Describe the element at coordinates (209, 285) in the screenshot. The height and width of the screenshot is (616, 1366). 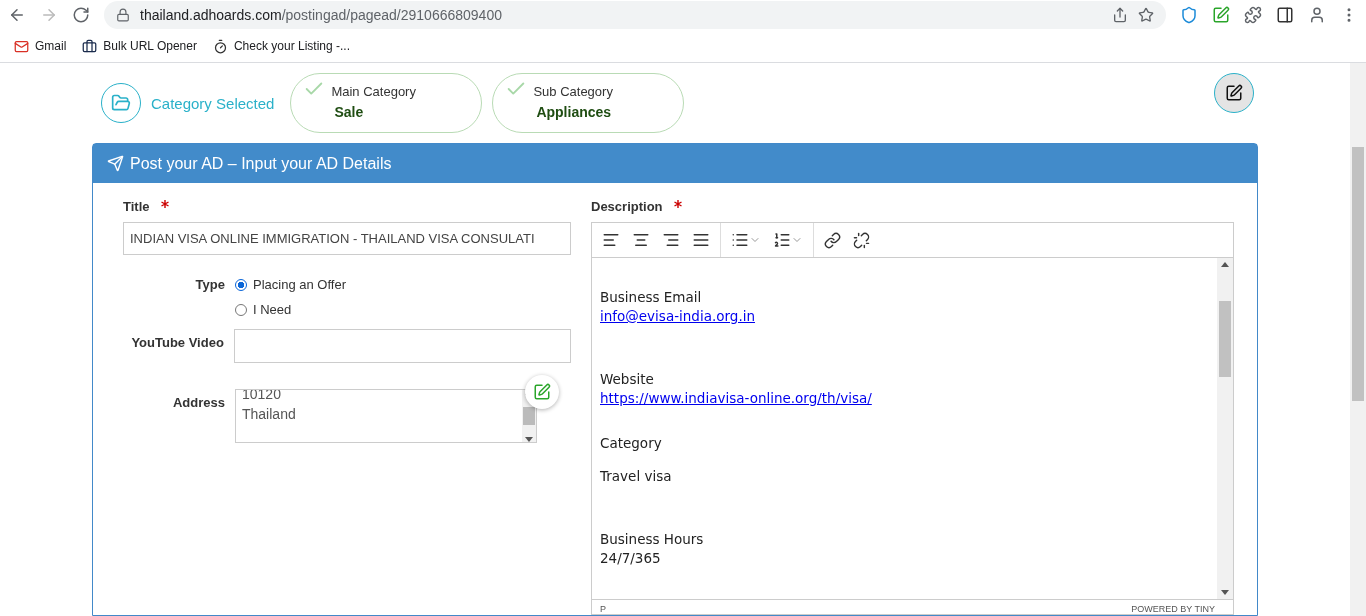
I see `field-label: Type` at that location.